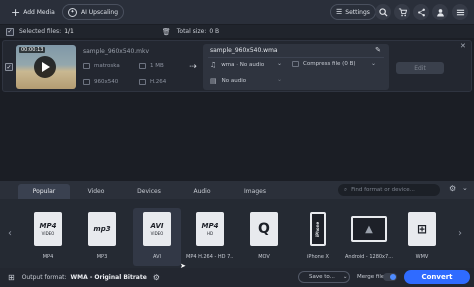  I want to click on trash-icon: 🗑, so click(166, 32).